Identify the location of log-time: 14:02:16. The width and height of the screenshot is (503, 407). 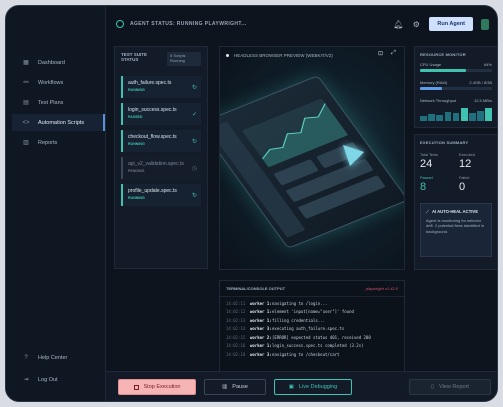
(236, 345).